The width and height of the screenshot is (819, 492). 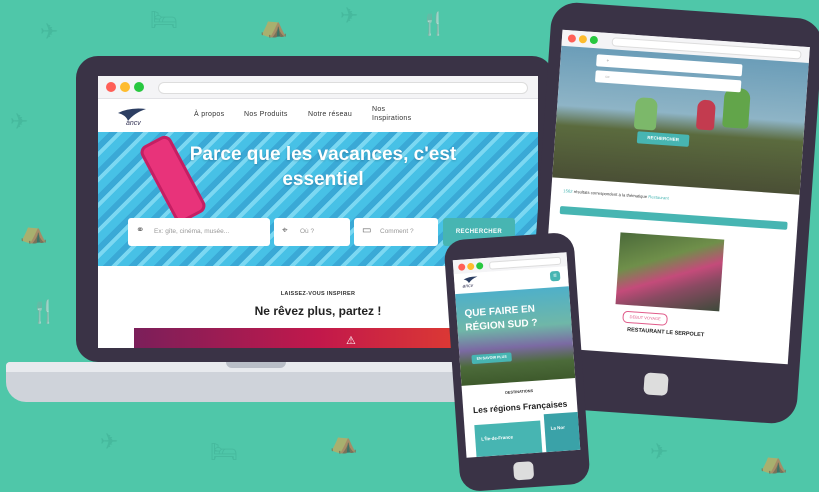 I want to click on results-text: résultats correspondent à la thématique, so click(x=610, y=194).